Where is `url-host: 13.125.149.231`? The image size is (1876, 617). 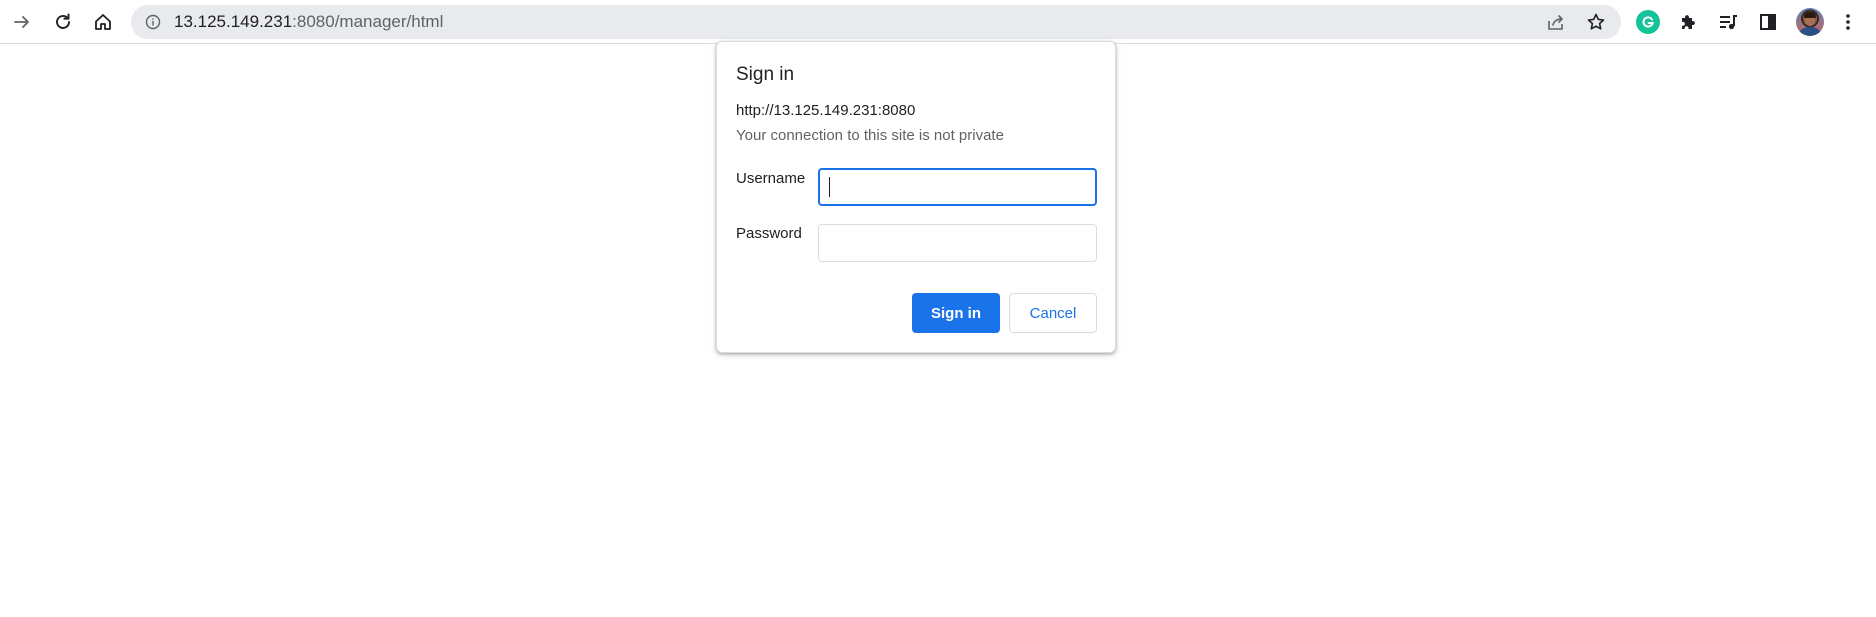
url-host: 13.125.149.231 is located at coordinates (233, 21).